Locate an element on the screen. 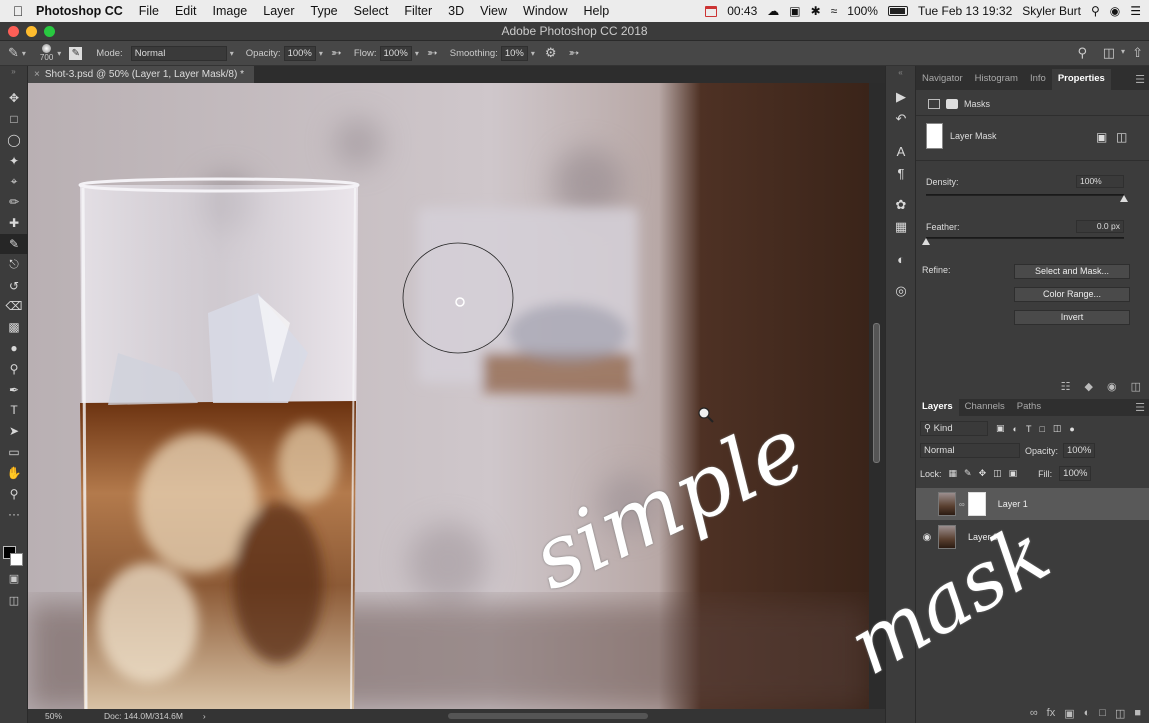  pressure-size-icon: ➳ is located at coordinates (574, 53).